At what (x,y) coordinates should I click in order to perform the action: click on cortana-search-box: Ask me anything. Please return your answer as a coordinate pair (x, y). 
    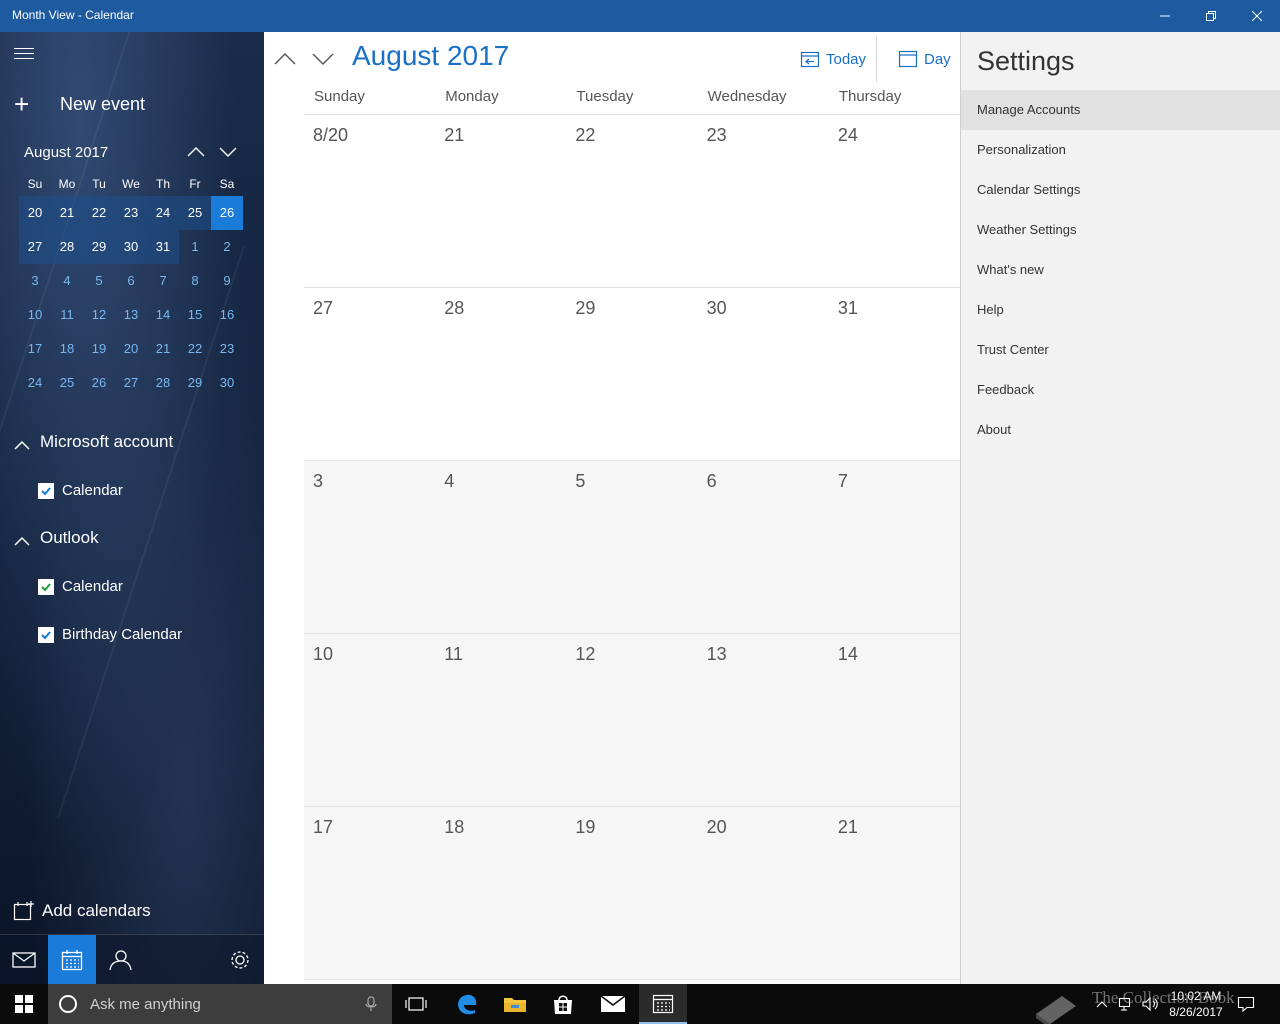
    Looking at the image, I should click on (220, 1004).